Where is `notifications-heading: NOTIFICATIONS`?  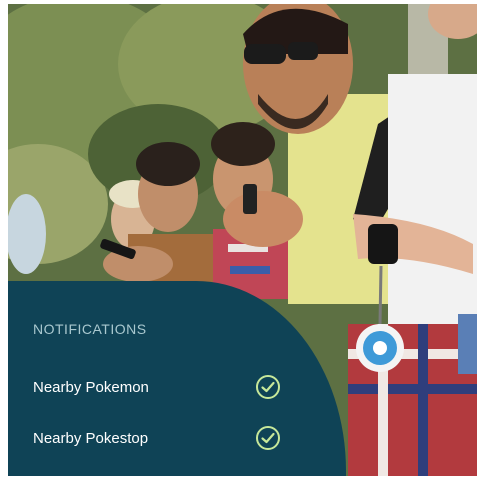
notifications-heading: NOTIFICATIONS is located at coordinates (90, 329).